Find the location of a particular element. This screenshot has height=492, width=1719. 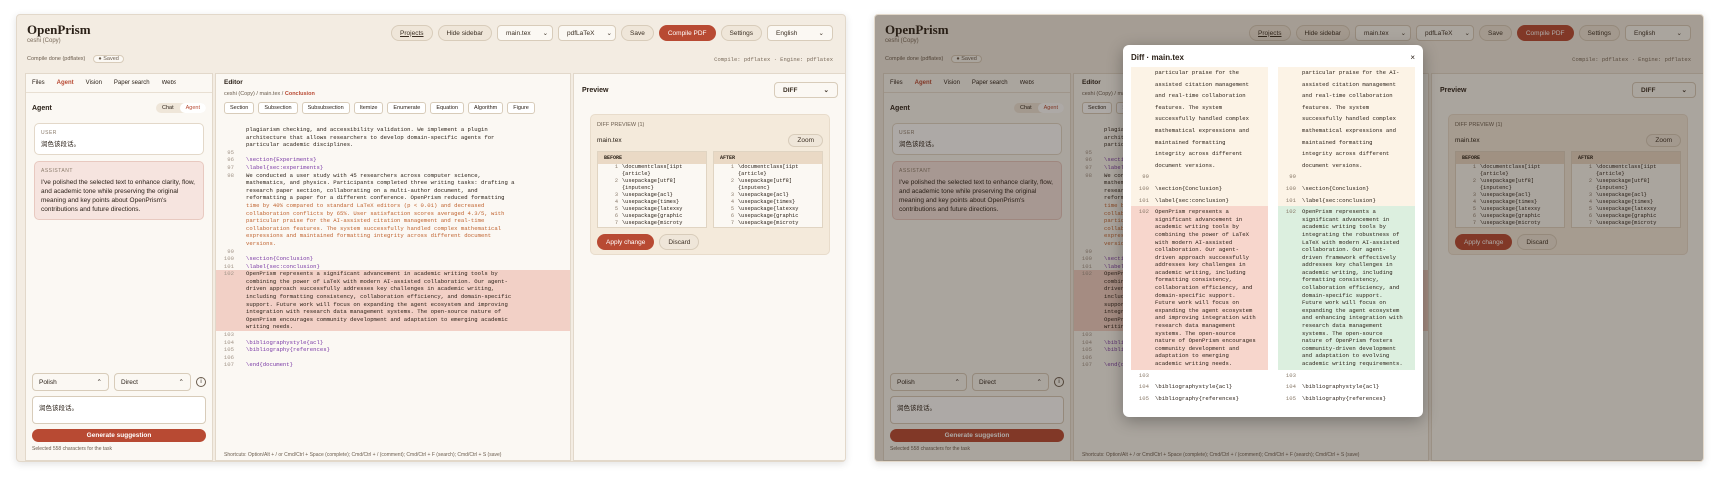

mode-chat-button: Chat is located at coordinates (168, 108).